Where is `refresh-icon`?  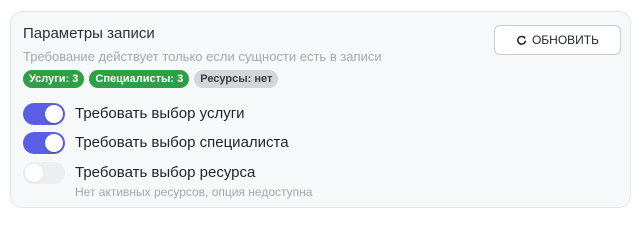
refresh-icon is located at coordinates (521, 40).